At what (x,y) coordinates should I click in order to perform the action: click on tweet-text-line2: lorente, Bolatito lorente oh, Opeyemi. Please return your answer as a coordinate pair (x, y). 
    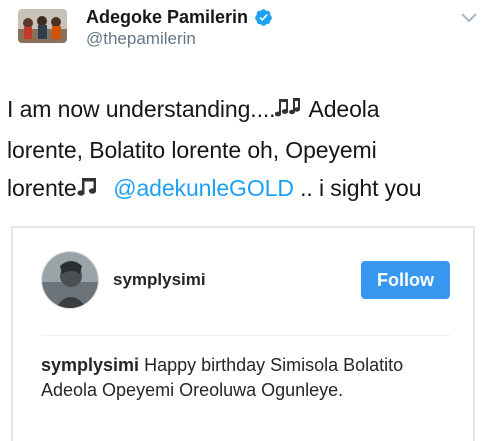
    Looking at the image, I should click on (192, 150).